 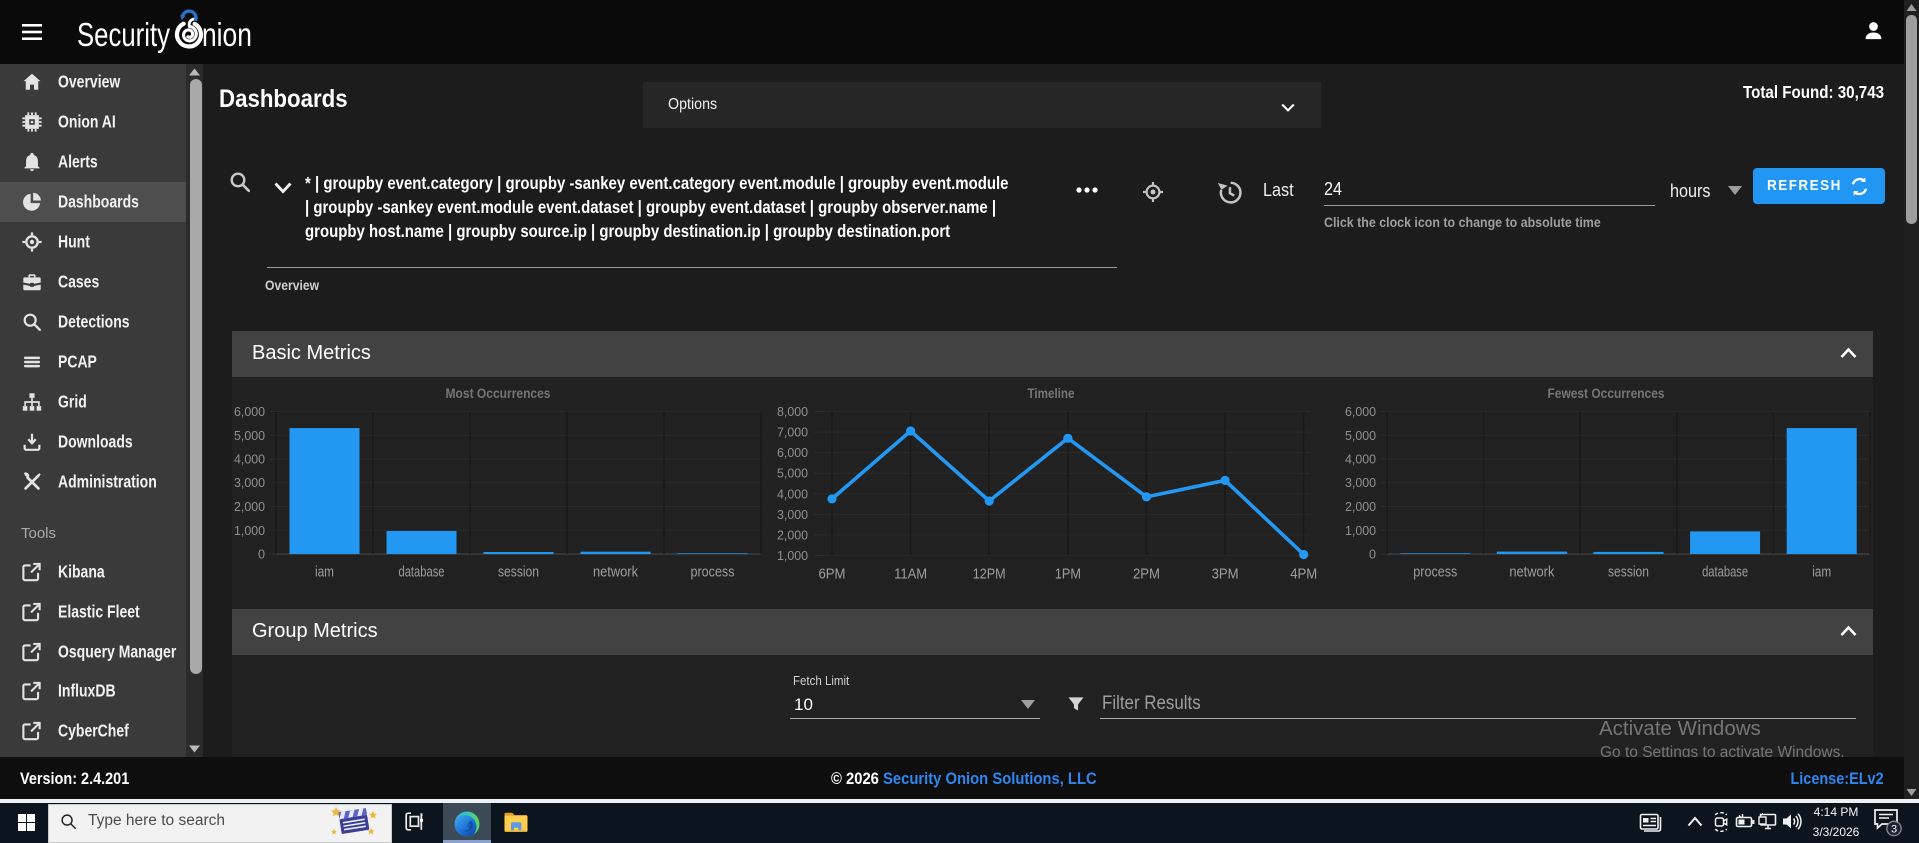 I want to click on svg-text: 1PM, so click(x=1068, y=575).